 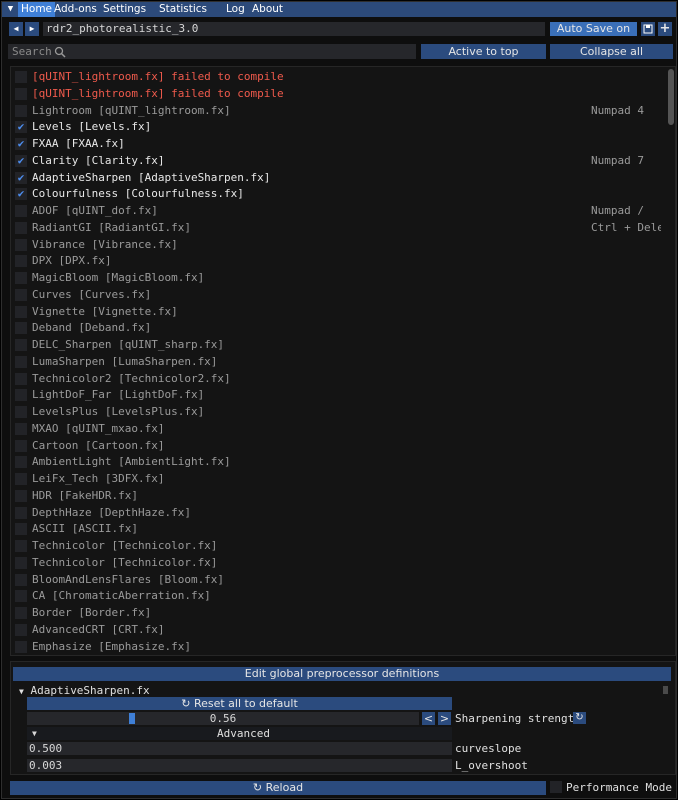 I want to click on menu-about: About, so click(x=267, y=9).